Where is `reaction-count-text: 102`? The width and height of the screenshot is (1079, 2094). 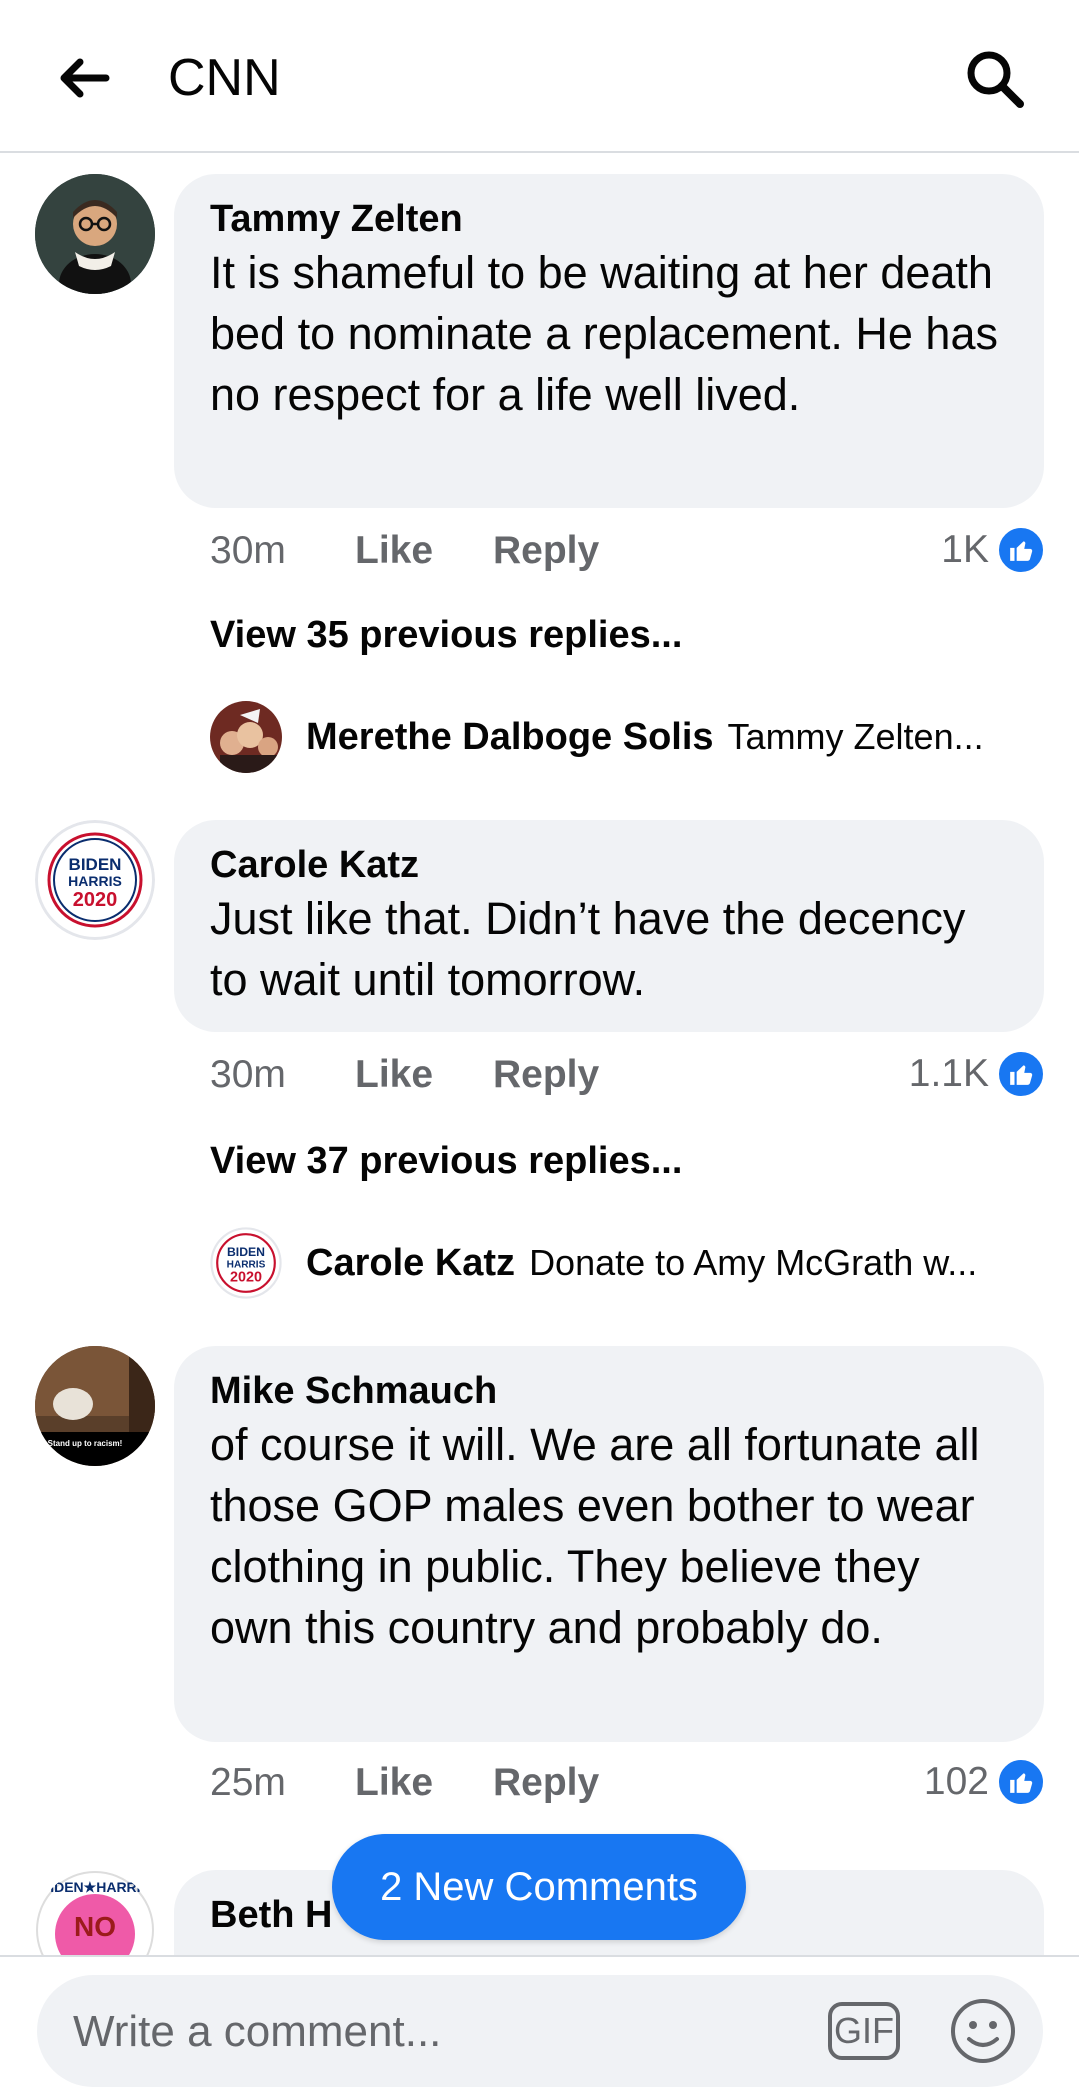 reaction-count-text: 102 is located at coordinates (956, 1781).